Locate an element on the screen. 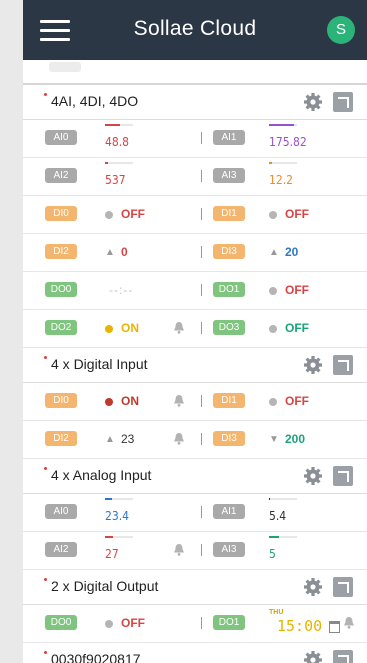 The width and height of the screenshot is (367, 663). top-bar: Sollae Cloud S is located at coordinates (195, 30).